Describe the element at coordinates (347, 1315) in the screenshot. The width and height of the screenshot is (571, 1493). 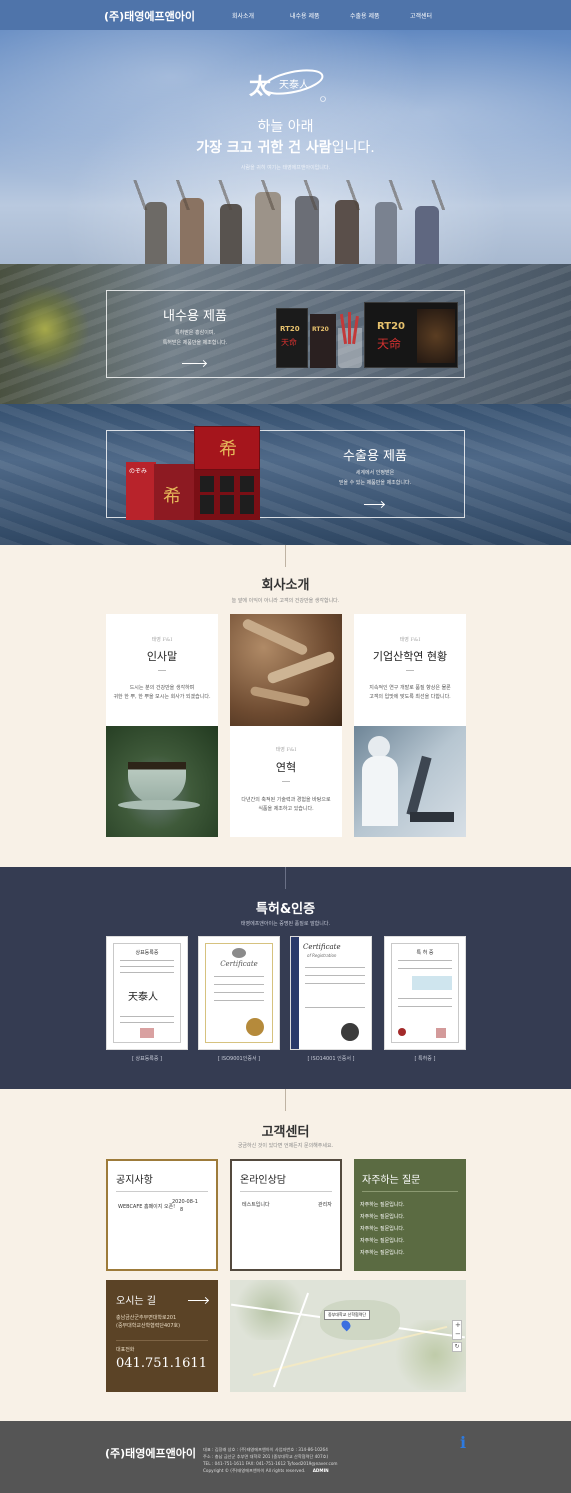
I see `map-marker-label: 중부대학교 산학협력단` at that location.